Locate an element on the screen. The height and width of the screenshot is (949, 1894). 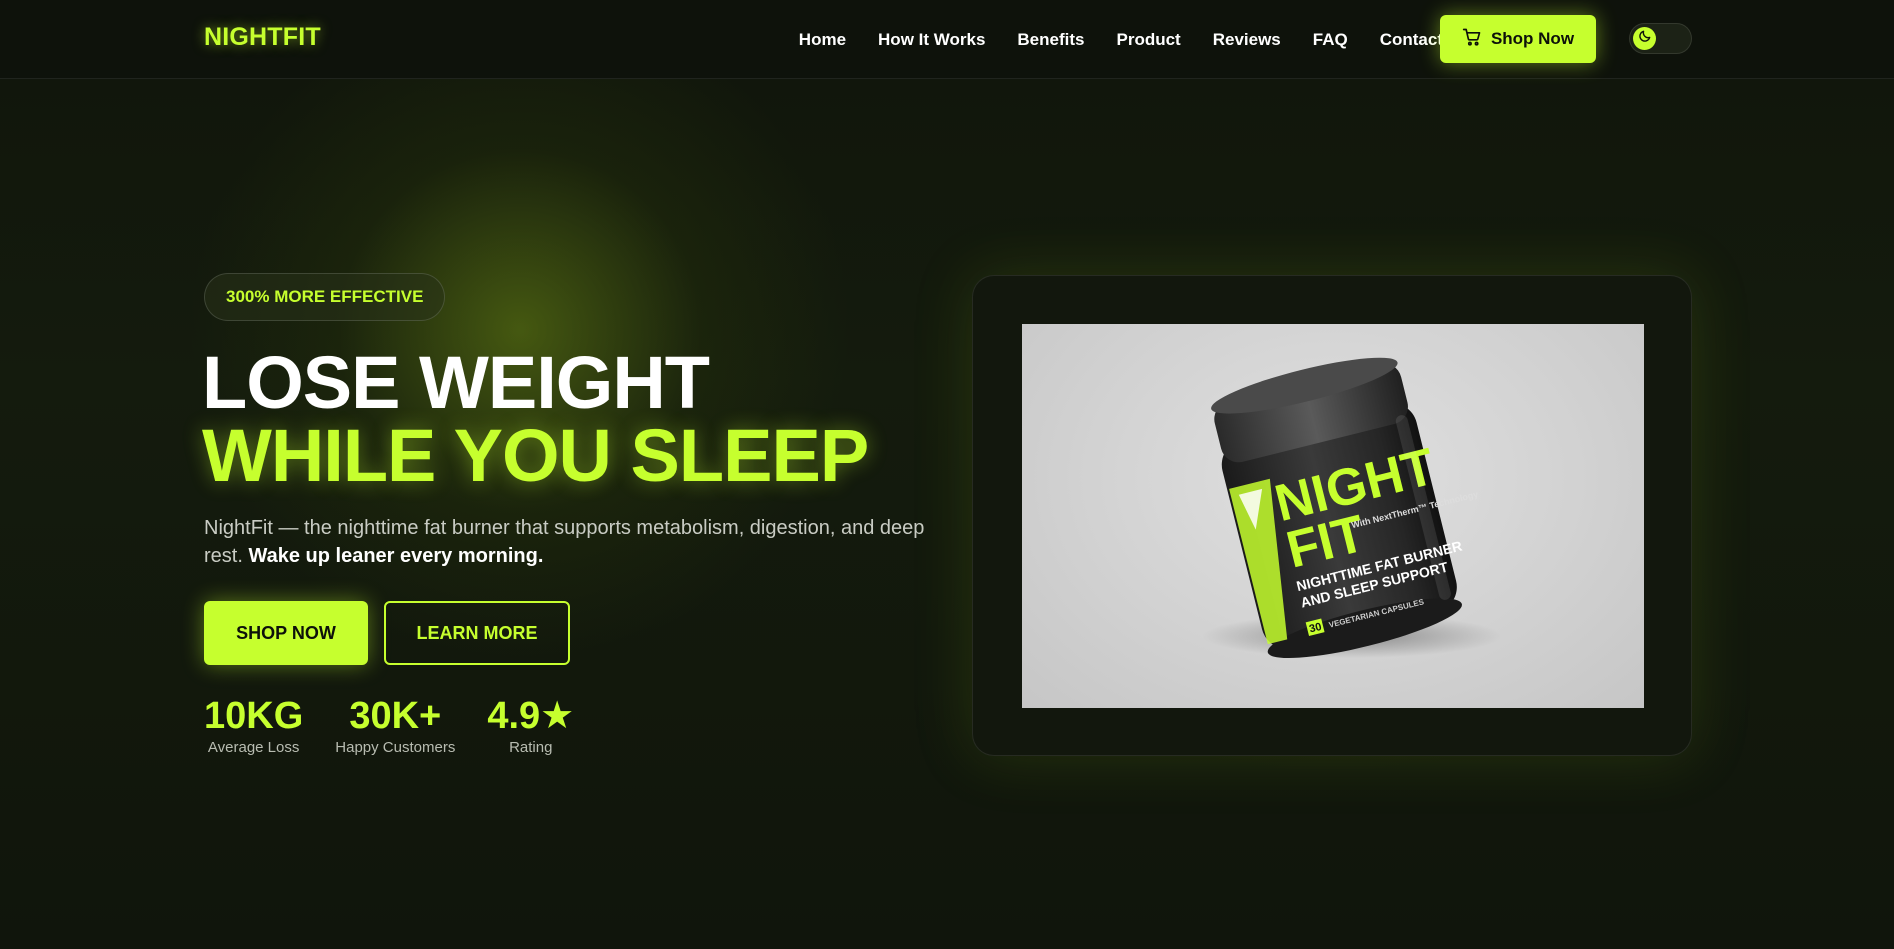
stat-label: Happy Customers is located at coordinates (395, 747).